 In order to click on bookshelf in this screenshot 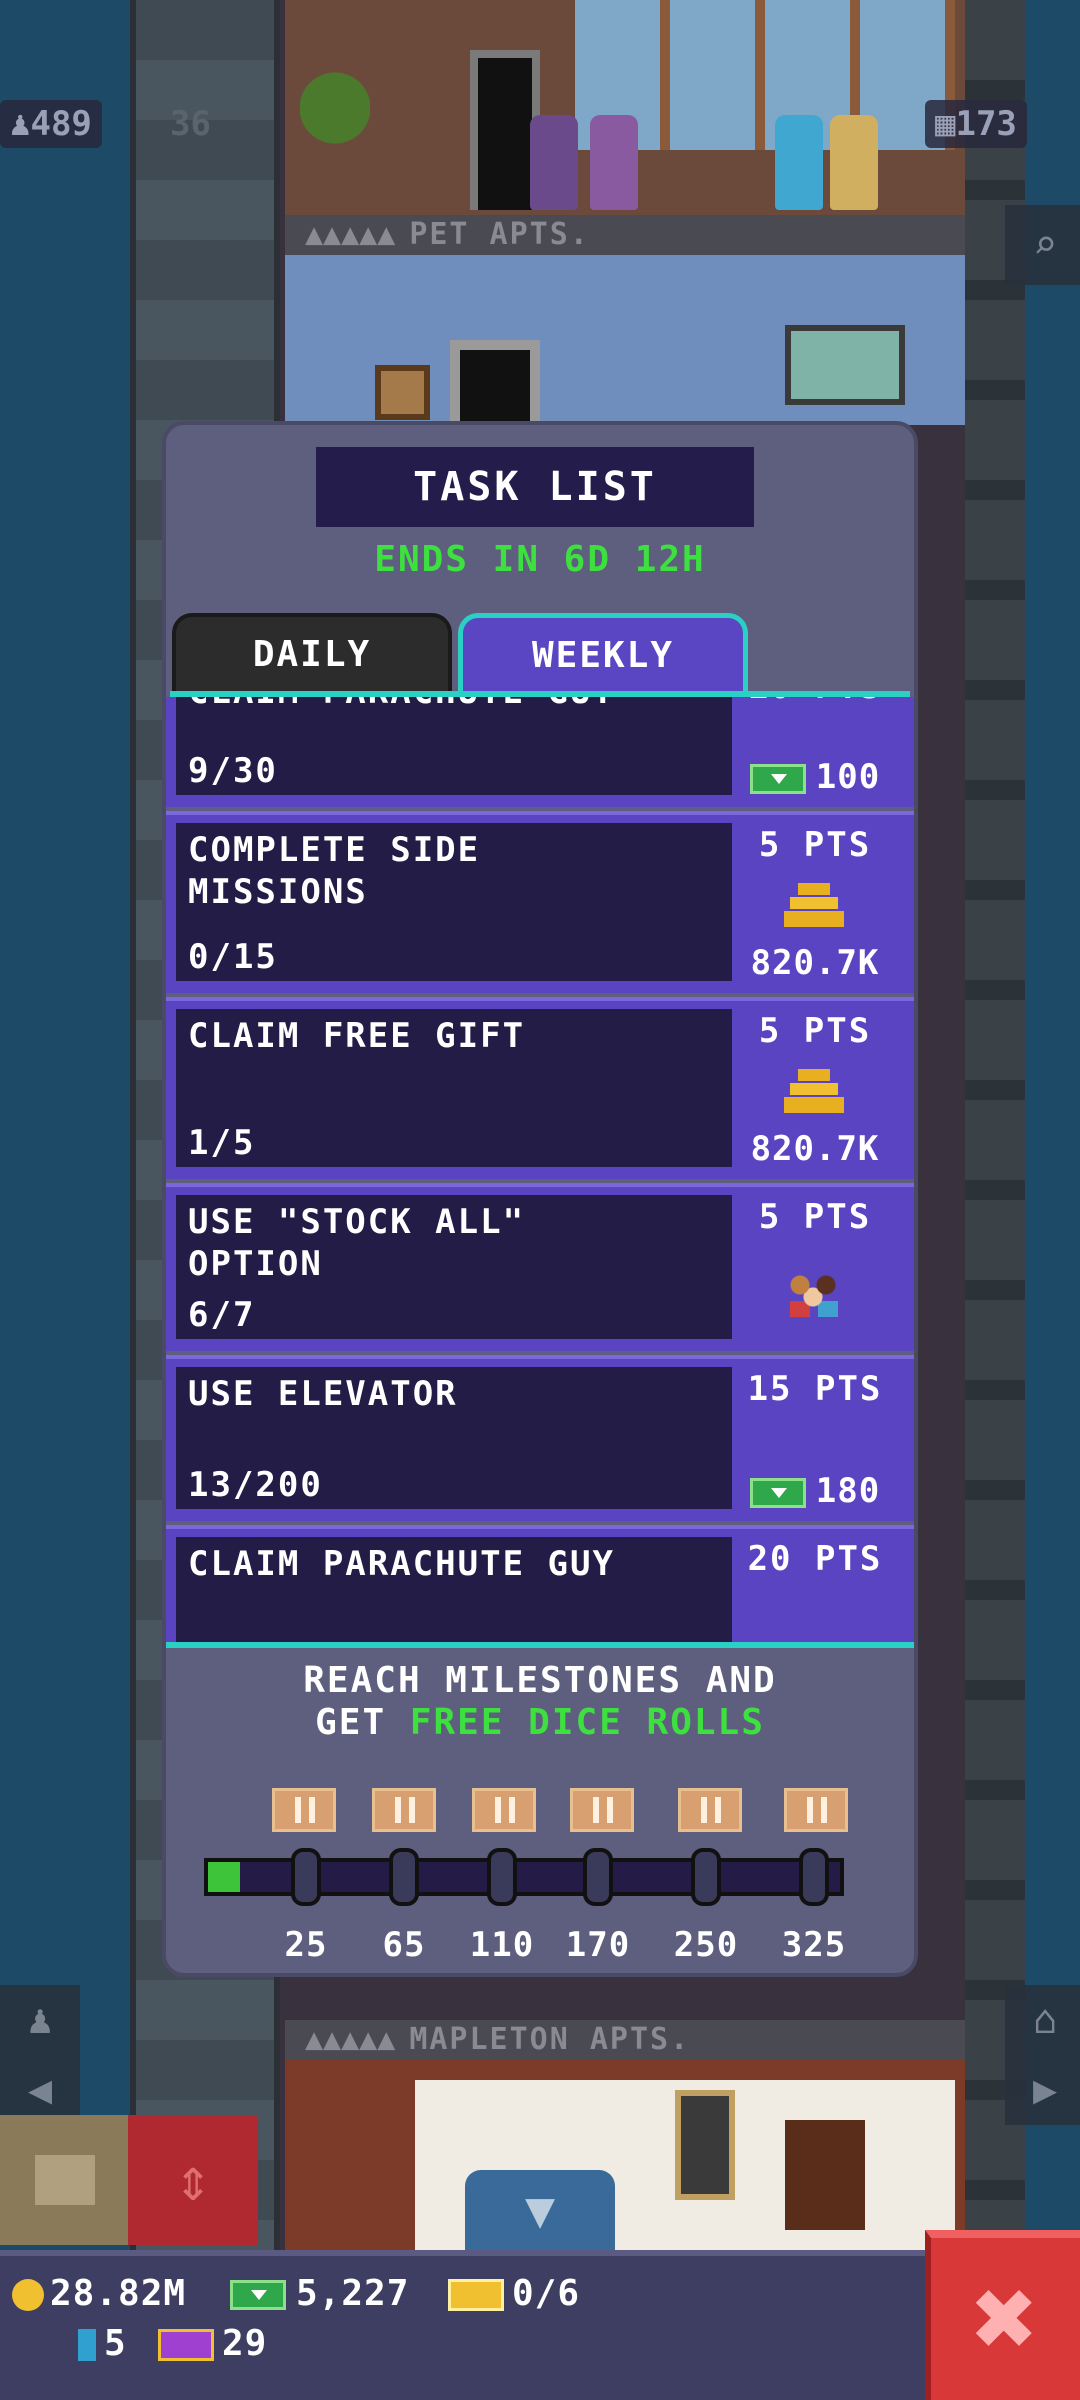, I will do `click(825, 2175)`.